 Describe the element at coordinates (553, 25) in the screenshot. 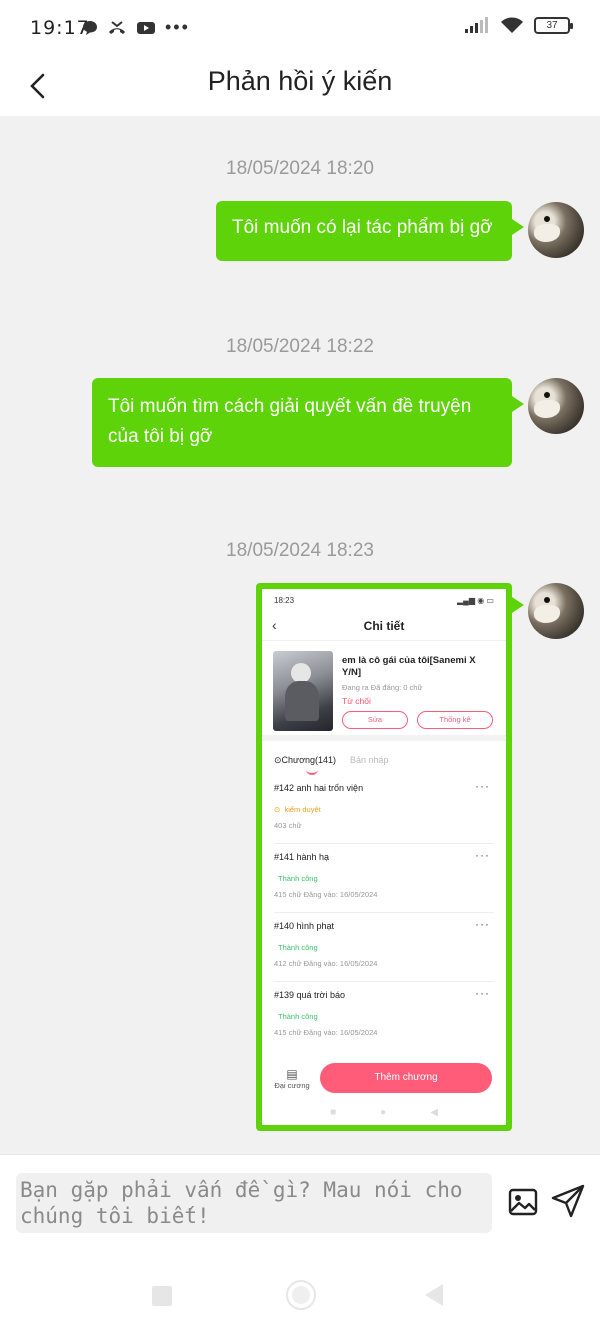

I see `battery-indicator: 37` at that location.